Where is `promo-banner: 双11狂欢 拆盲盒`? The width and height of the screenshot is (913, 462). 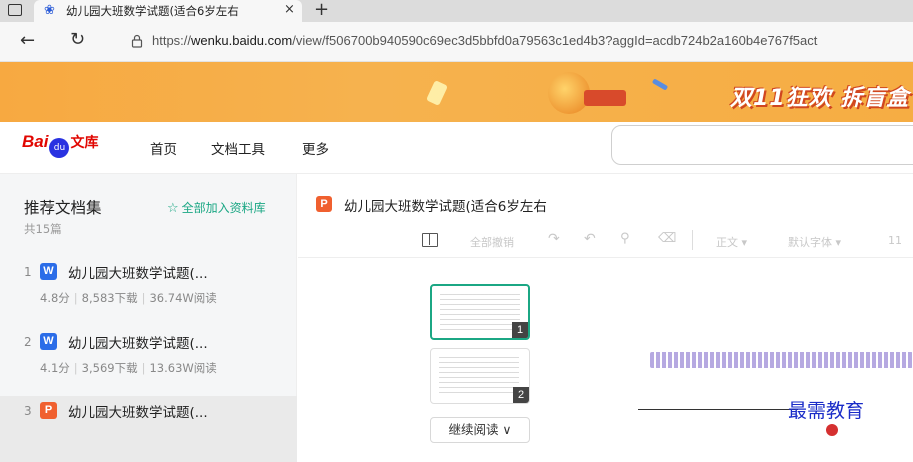 promo-banner: 双11狂欢 拆盲盒 is located at coordinates (456, 92).